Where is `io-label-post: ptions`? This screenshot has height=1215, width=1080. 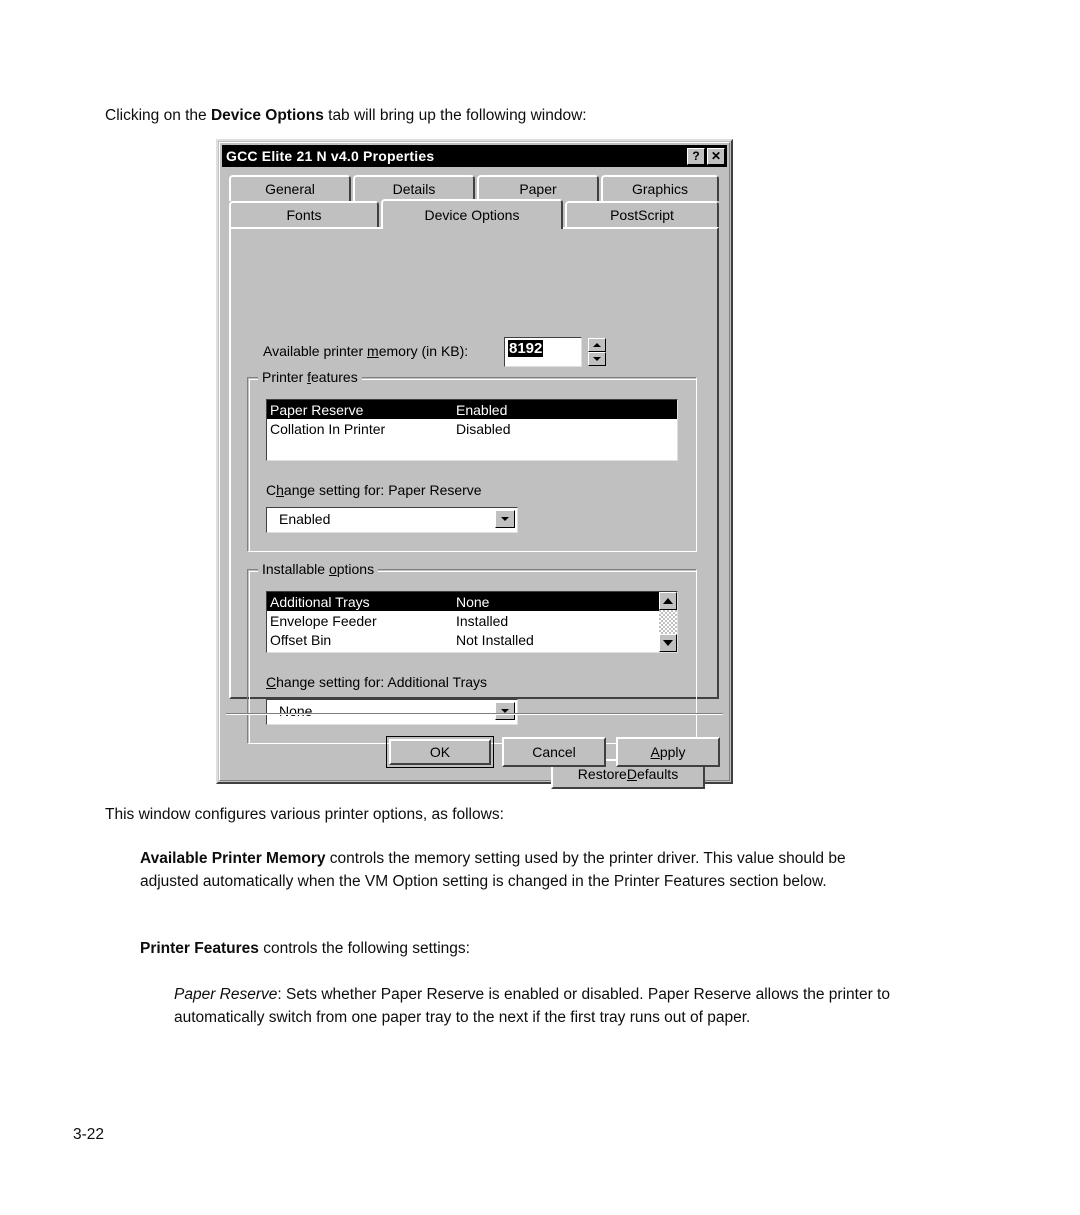 io-label-post: ptions is located at coordinates (355, 569).